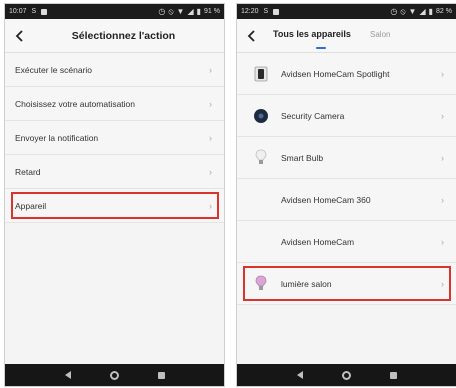 The width and height of the screenshot is (456, 388). What do you see at coordinates (114, 206) in the screenshot?
I see `action-device: Appareil ›` at bounding box center [114, 206].